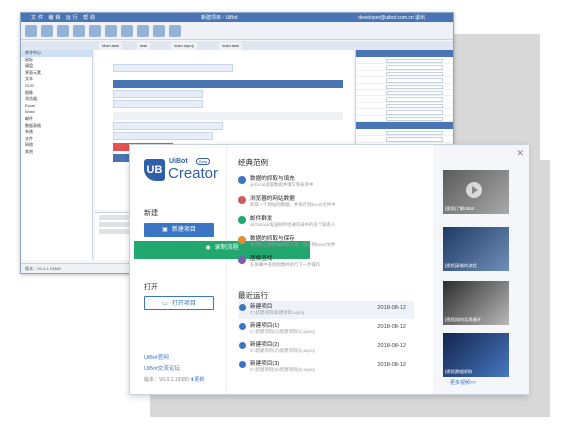  What do you see at coordinates (197, 380) in the screenshot?
I see `update-link: ⬆更新` at bounding box center [197, 380].